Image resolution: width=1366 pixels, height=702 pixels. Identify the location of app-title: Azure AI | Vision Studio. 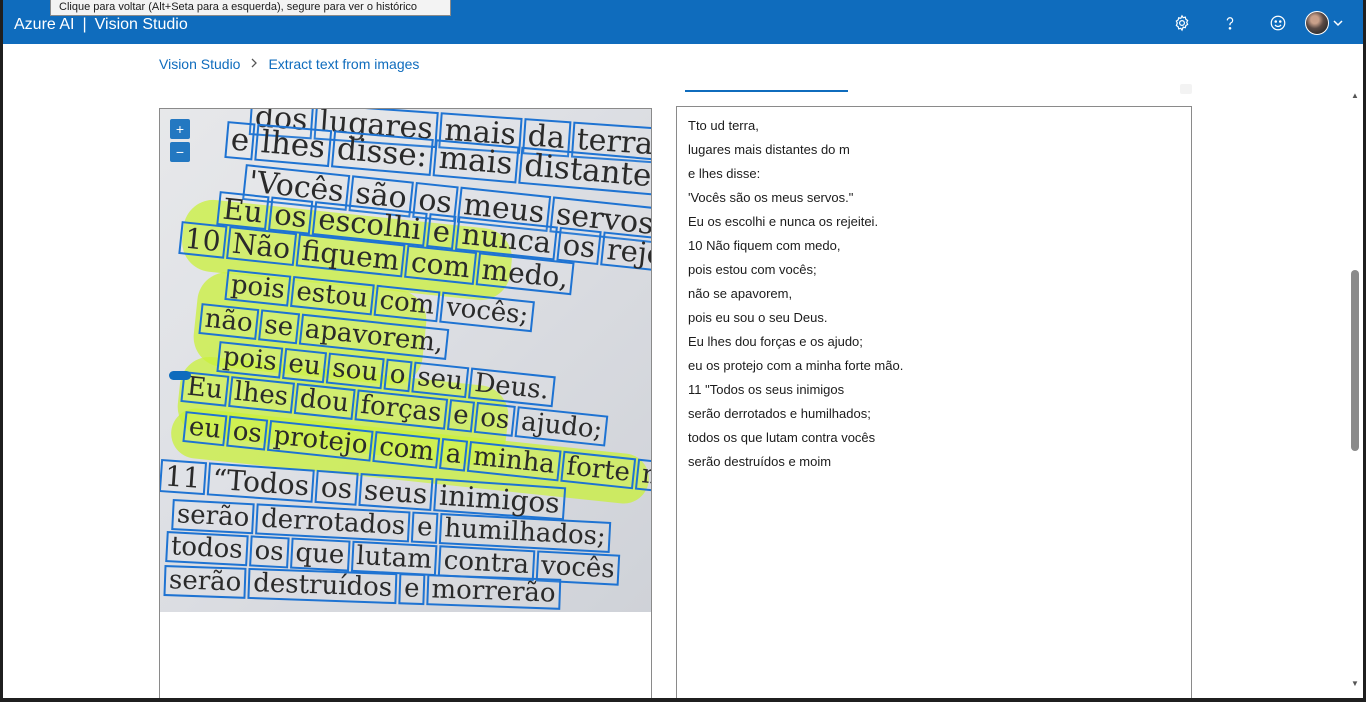
(101, 25).